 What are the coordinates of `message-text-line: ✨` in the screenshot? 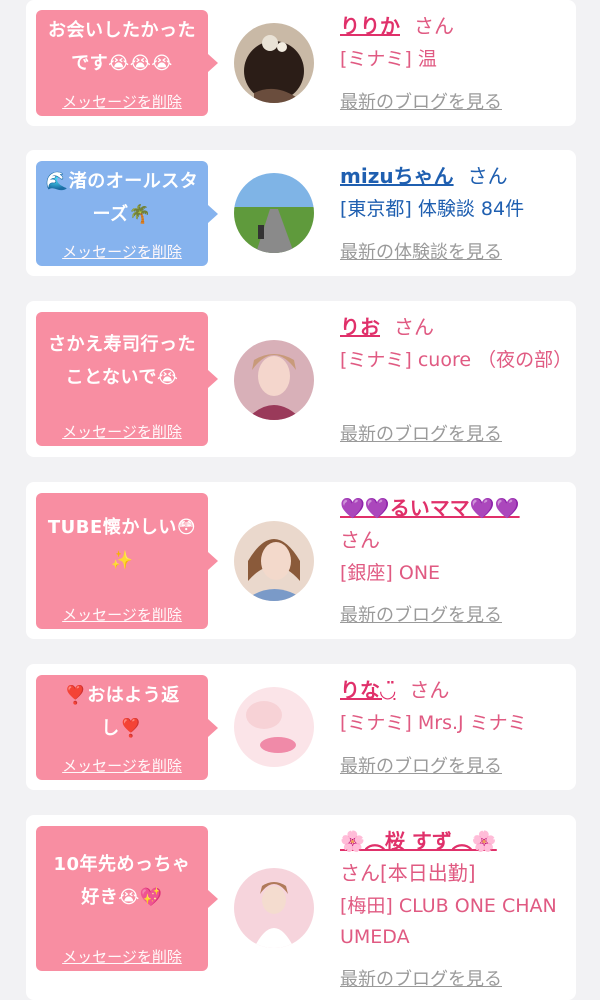 It's located at (122, 560).